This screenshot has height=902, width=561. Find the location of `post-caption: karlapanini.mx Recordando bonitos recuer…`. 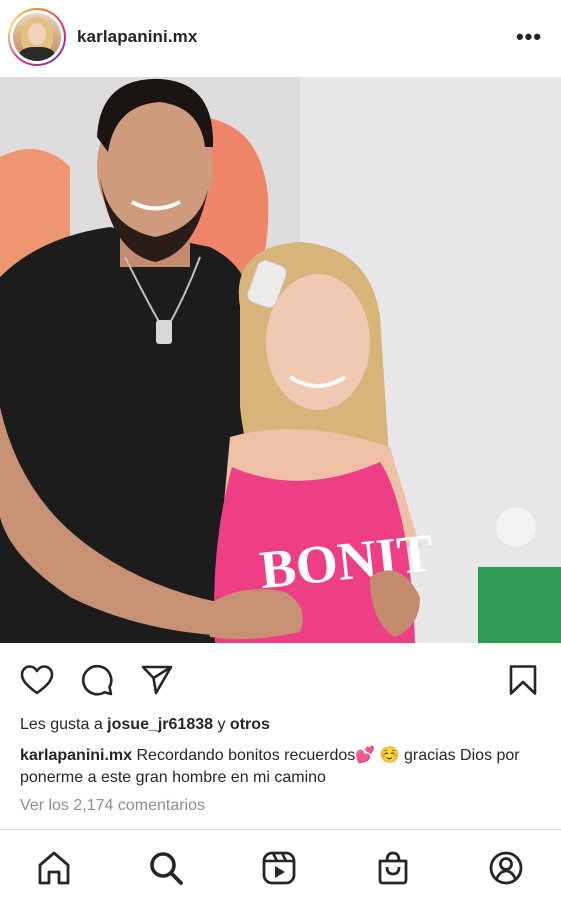

post-caption: karlapanini.mx Recordando bonitos recuer… is located at coordinates (282, 767).